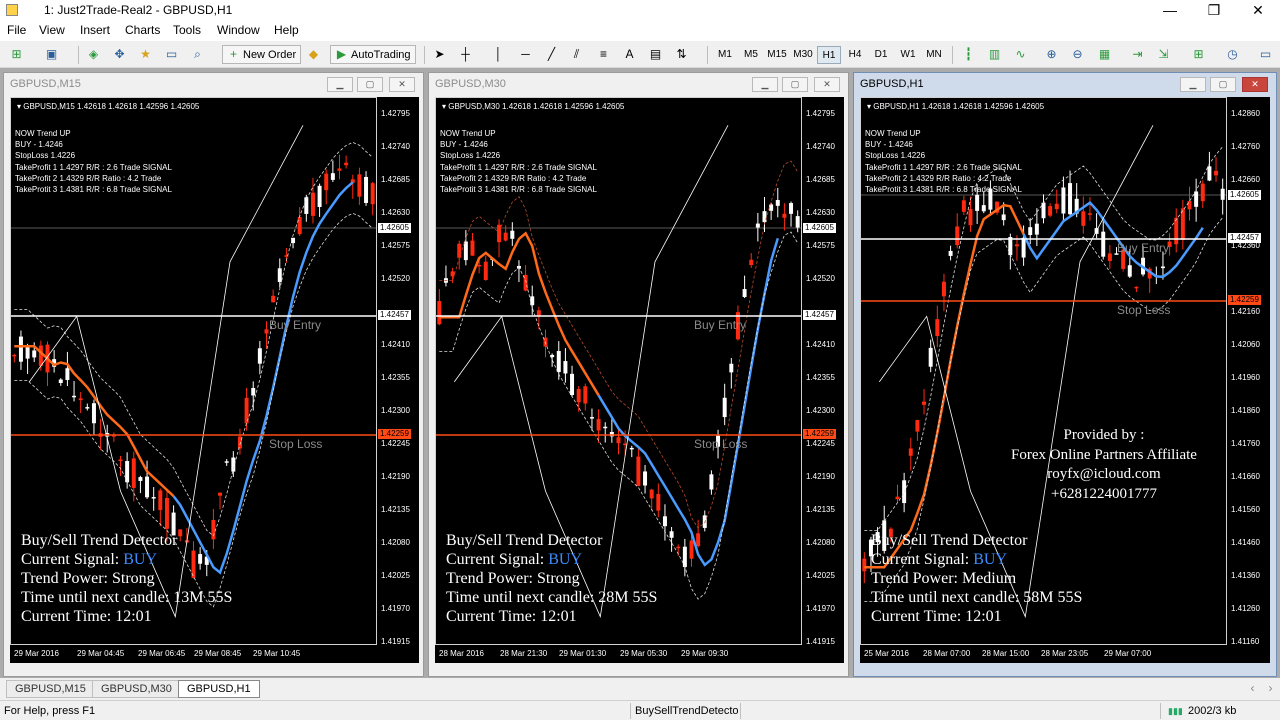  I want to click on arrows-icon: ⇅, so click(681, 54).